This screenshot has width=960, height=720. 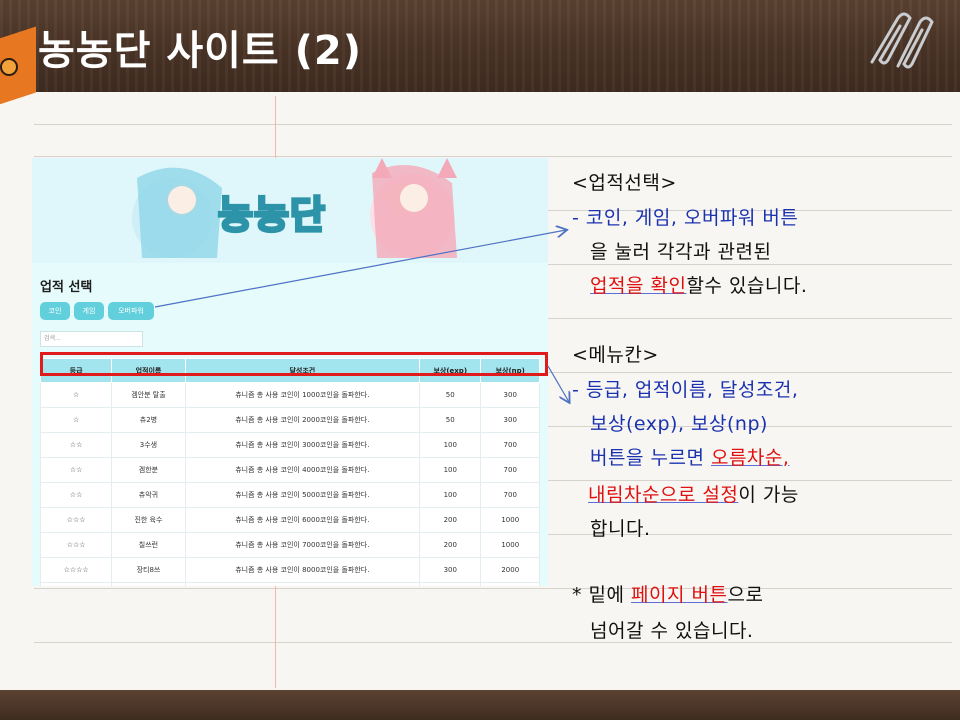 What do you see at coordinates (679, 595) in the screenshot?
I see `note-emphasis: 페이지 버튼` at bounding box center [679, 595].